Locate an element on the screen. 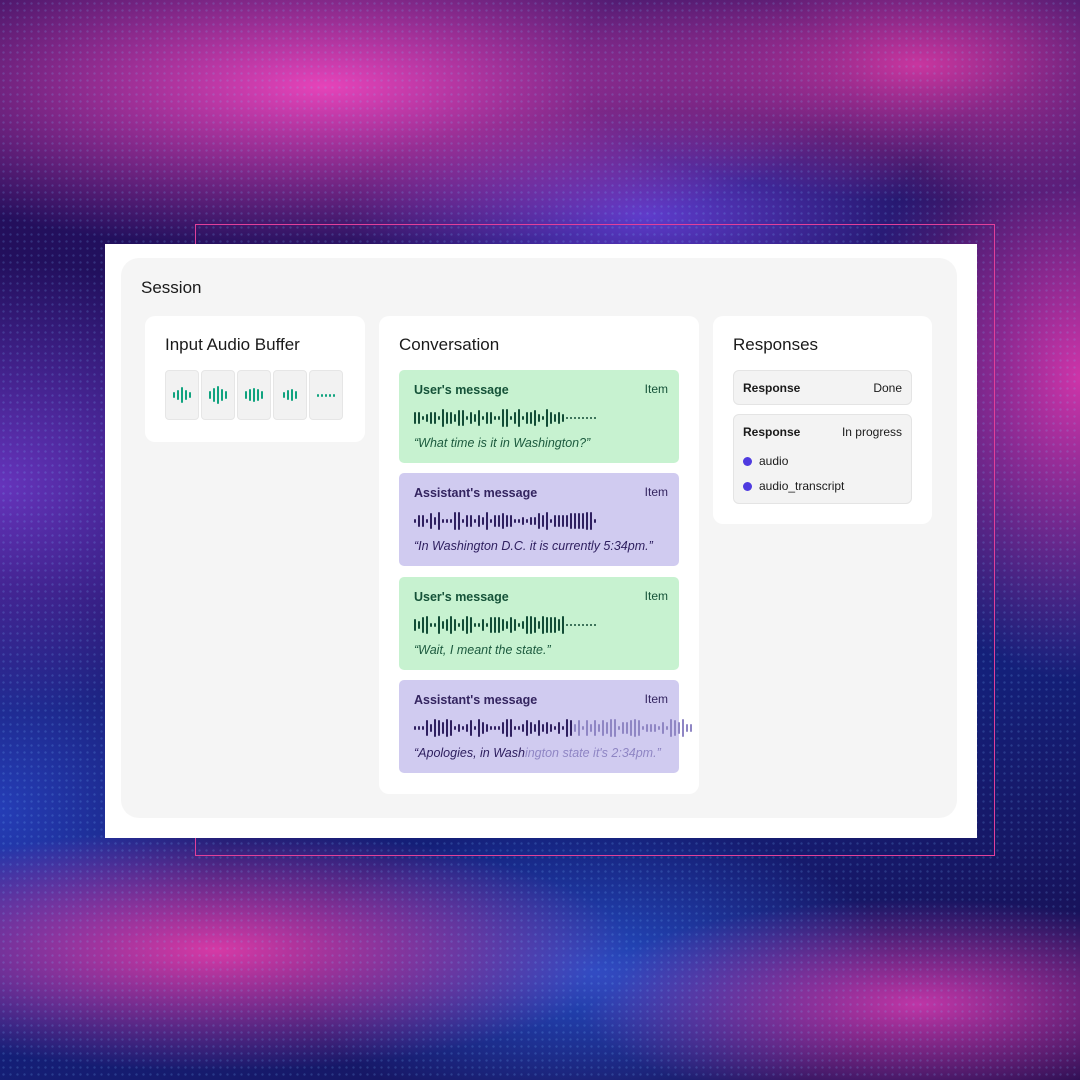 Image resolution: width=1080 pixels, height=1080 pixels. message-transcript: “What time is it in Washington?” is located at coordinates (502, 443).